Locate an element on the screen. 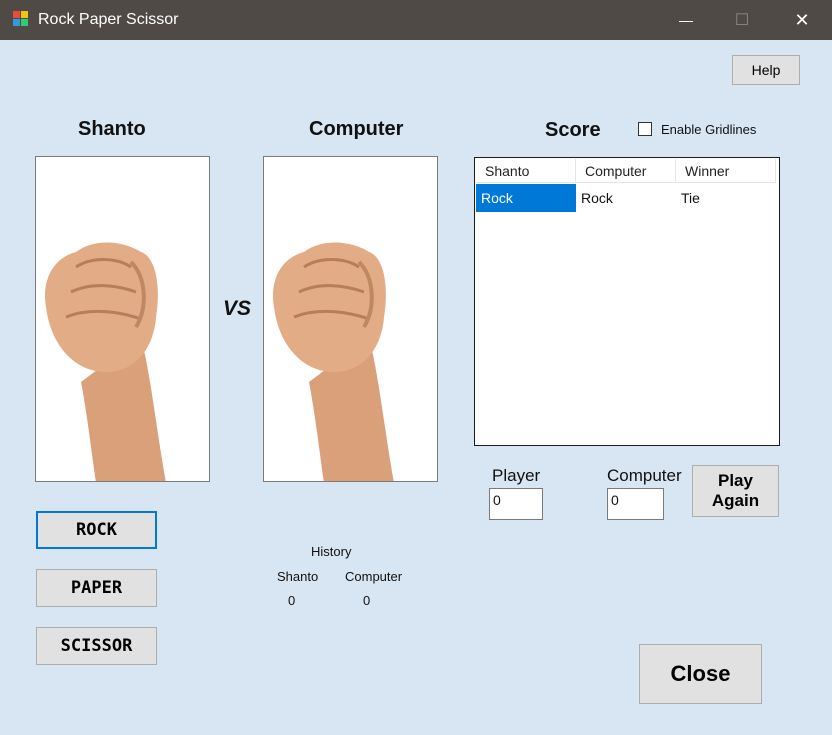 This screenshot has height=735, width=832. history-computer-value: 0 is located at coordinates (367, 600).